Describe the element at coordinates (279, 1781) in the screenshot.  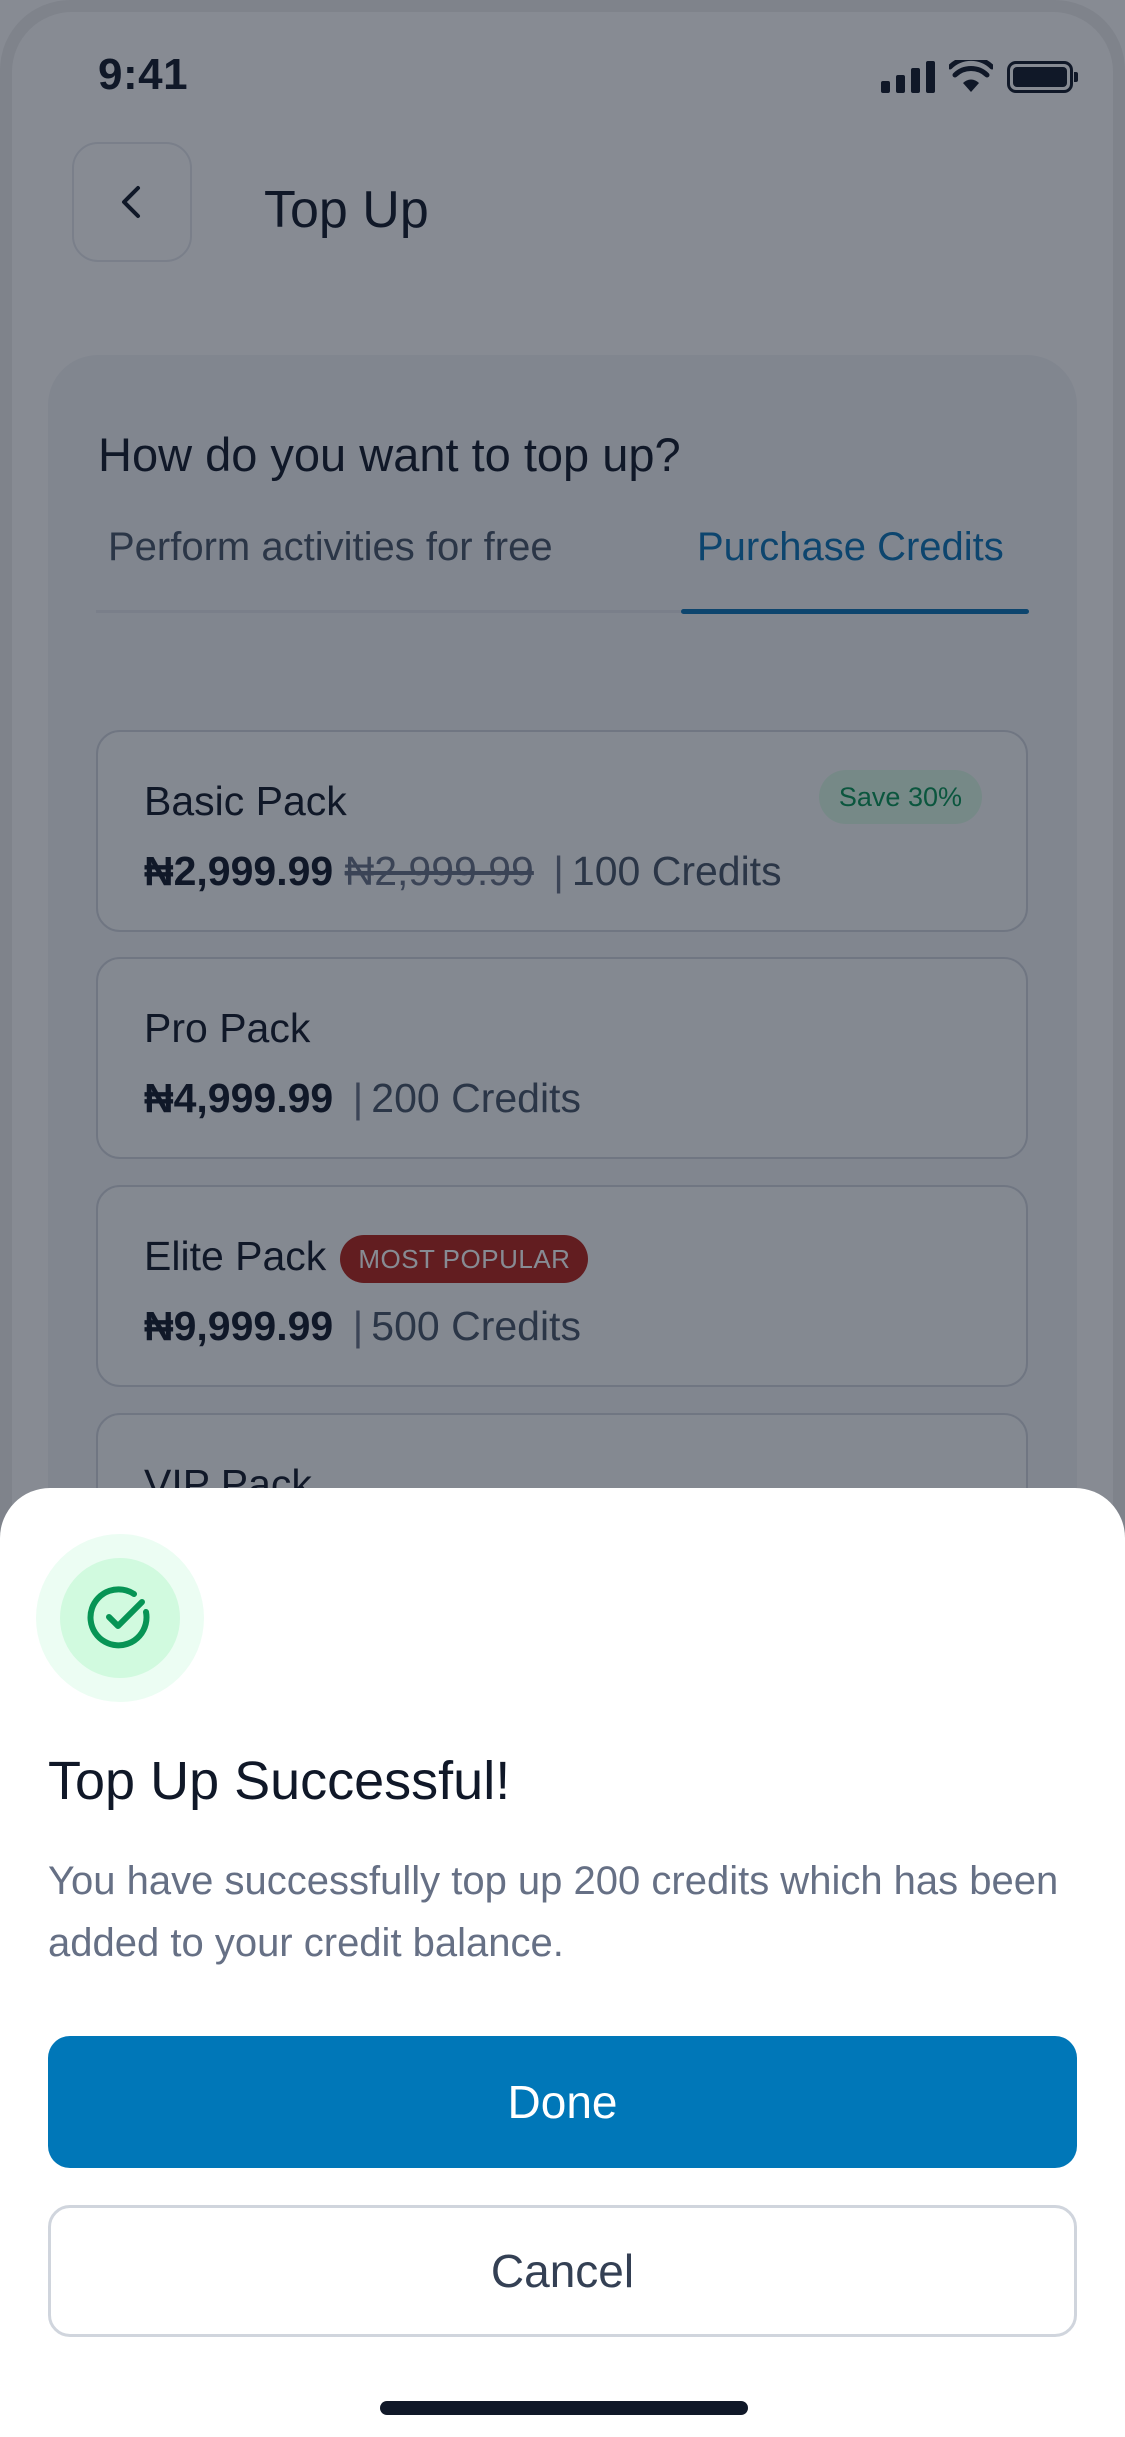
I see `success-title: Top Up Successful!` at that location.